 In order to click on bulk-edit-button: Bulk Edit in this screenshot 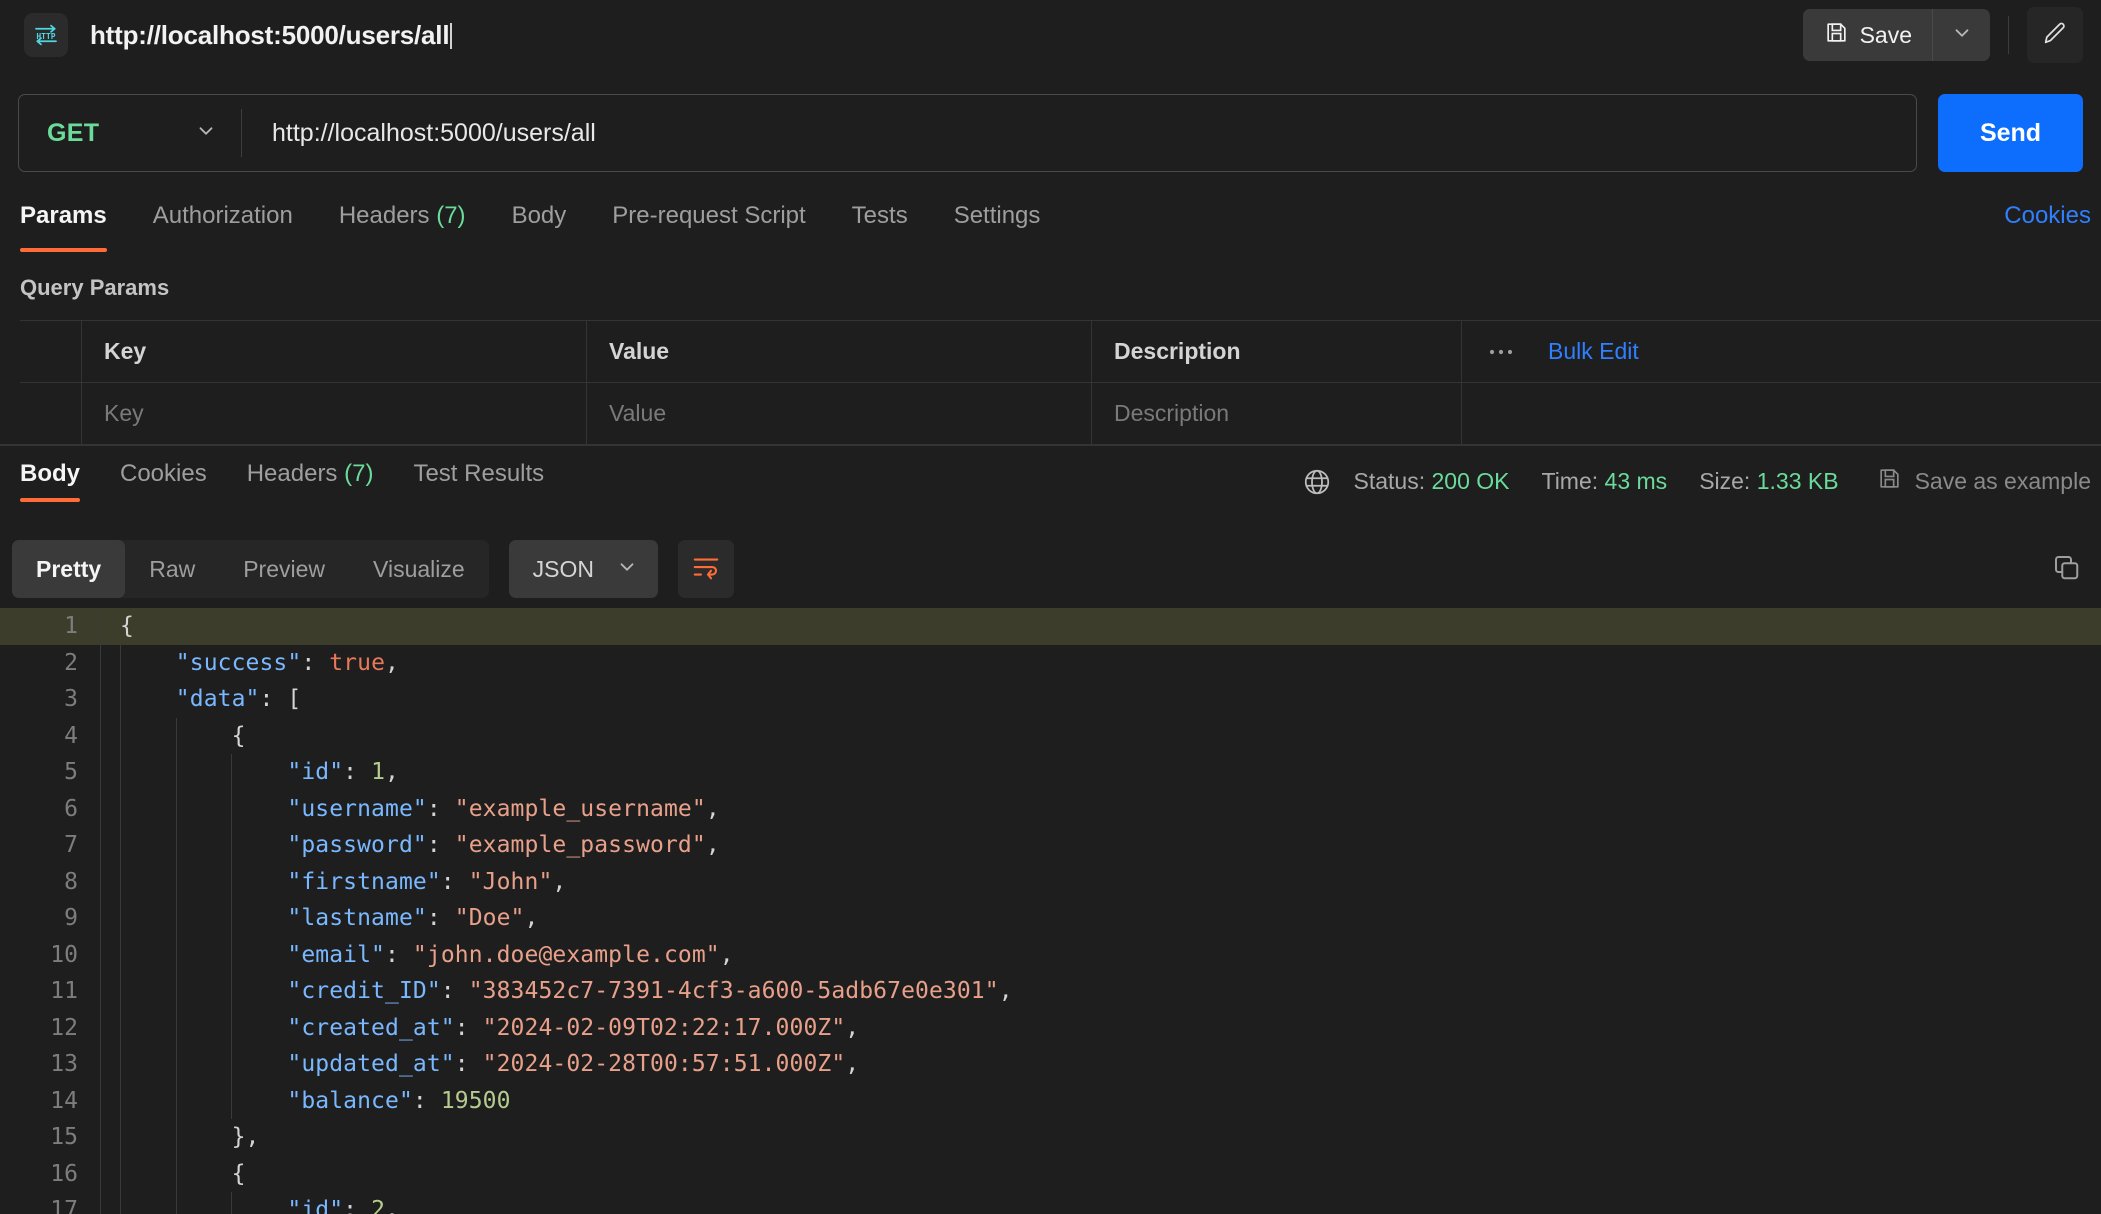, I will do `click(1593, 351)`.